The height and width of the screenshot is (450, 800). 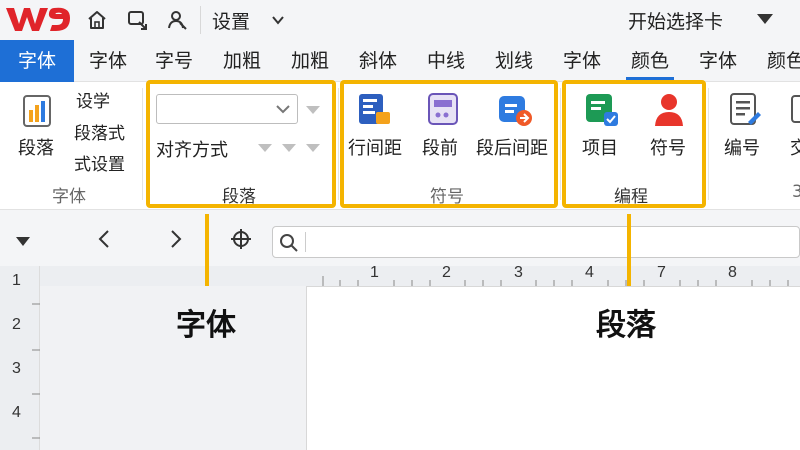 What do you see at coordinates (778, 61) in the screenshot?
I see `tab-color-2: 颜色` at bounding box center [778, 61].